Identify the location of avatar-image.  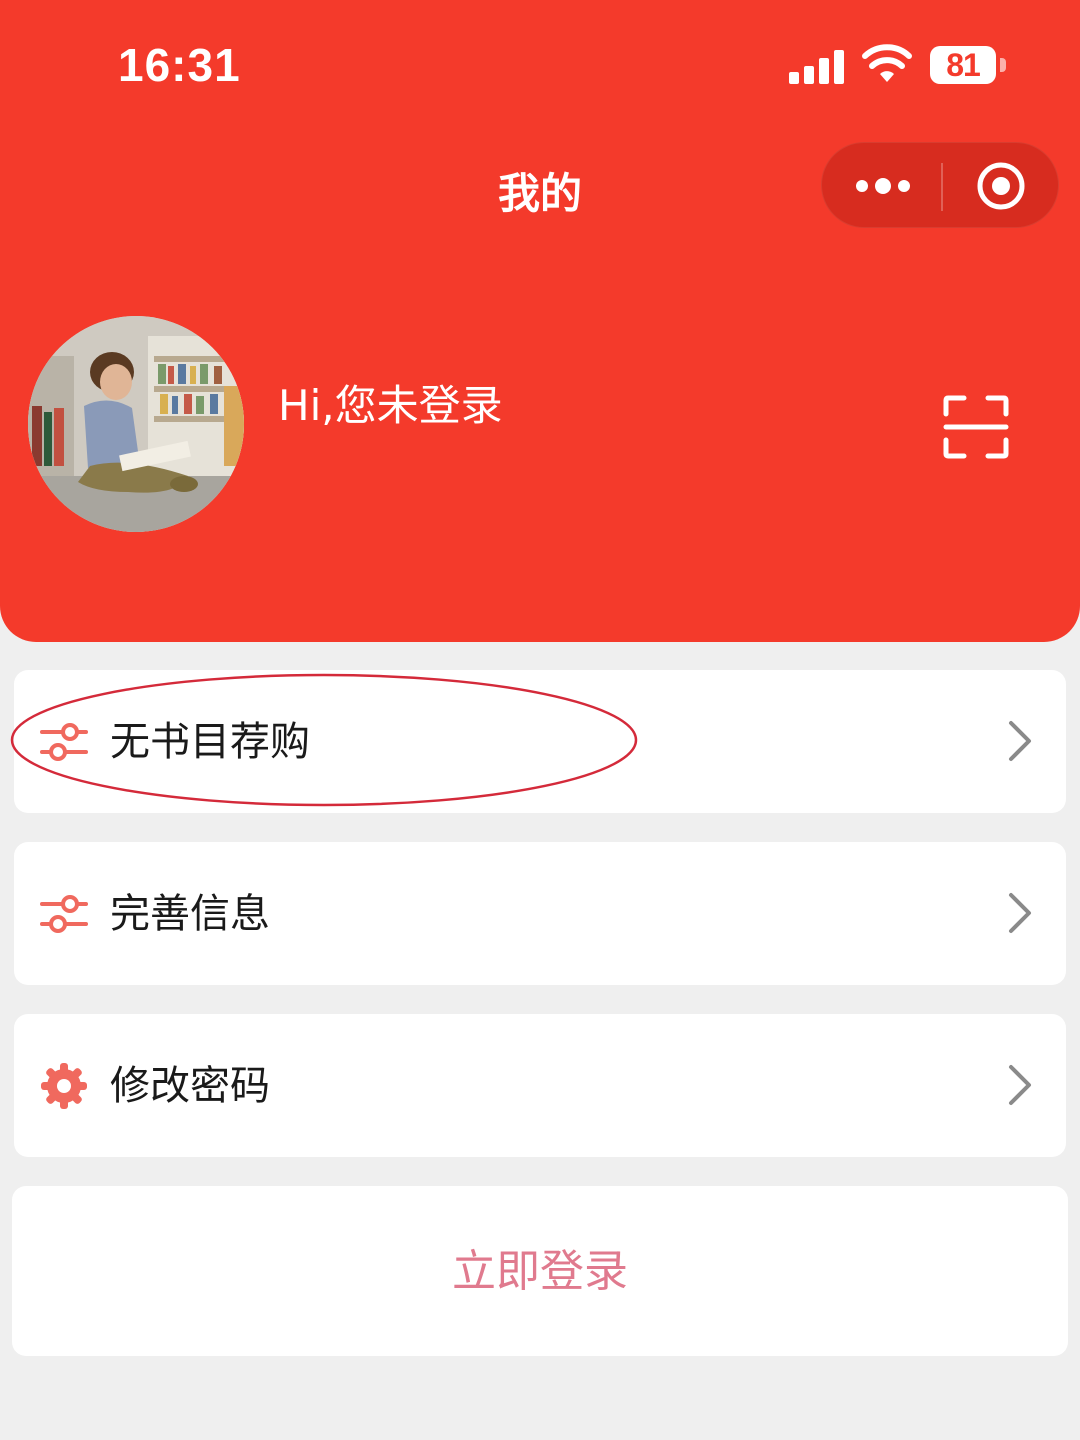
(136, 424).